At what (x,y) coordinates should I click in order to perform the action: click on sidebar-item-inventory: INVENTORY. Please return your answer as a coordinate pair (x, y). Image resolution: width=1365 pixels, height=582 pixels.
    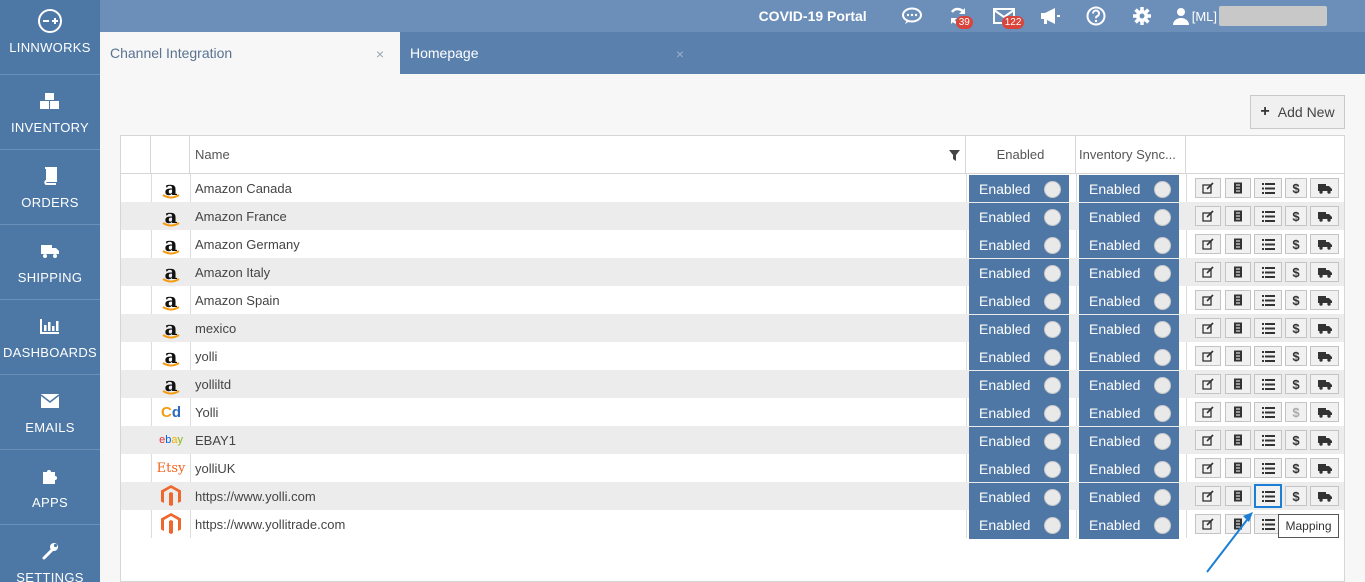
    Looking at the image, I should click on (50, 112).